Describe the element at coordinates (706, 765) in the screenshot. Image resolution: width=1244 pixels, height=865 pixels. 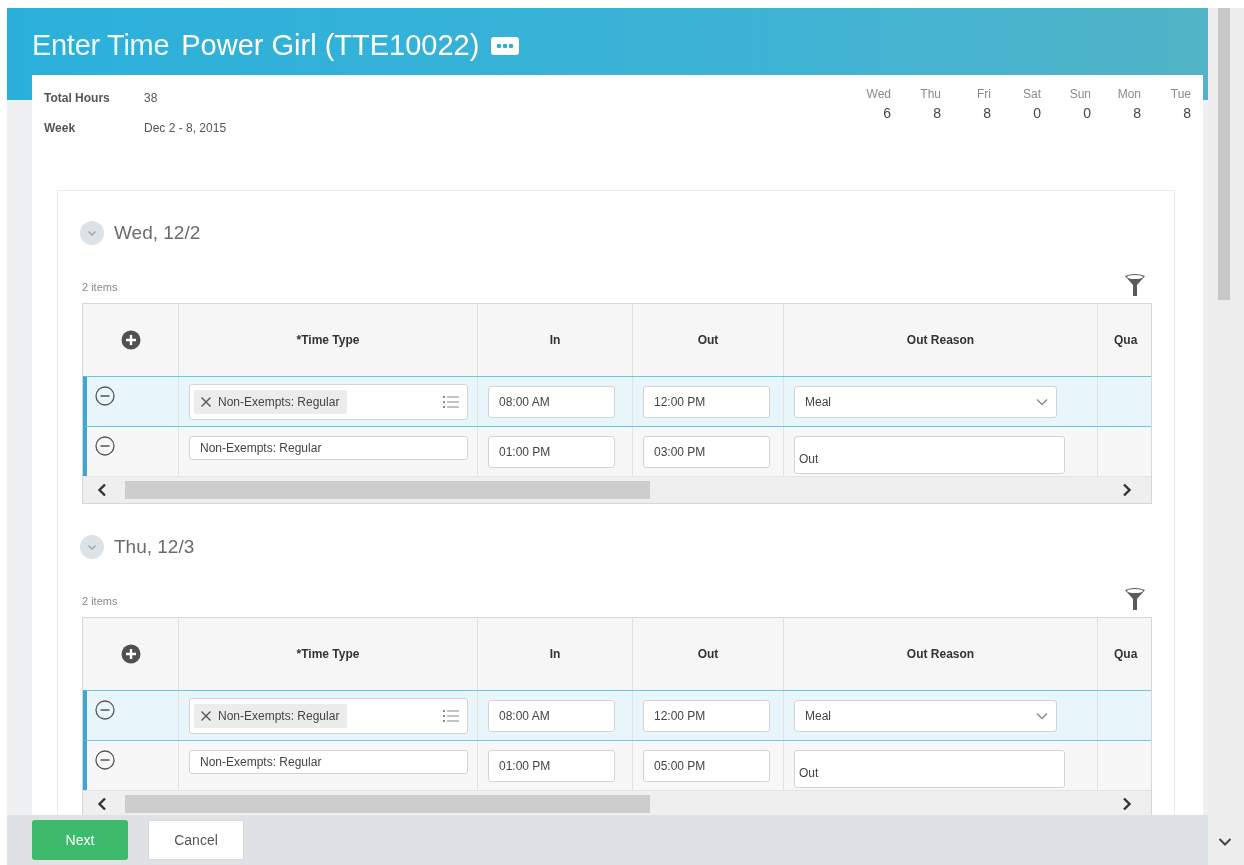
I see `time-out-field: 05:00 PM` at that location.